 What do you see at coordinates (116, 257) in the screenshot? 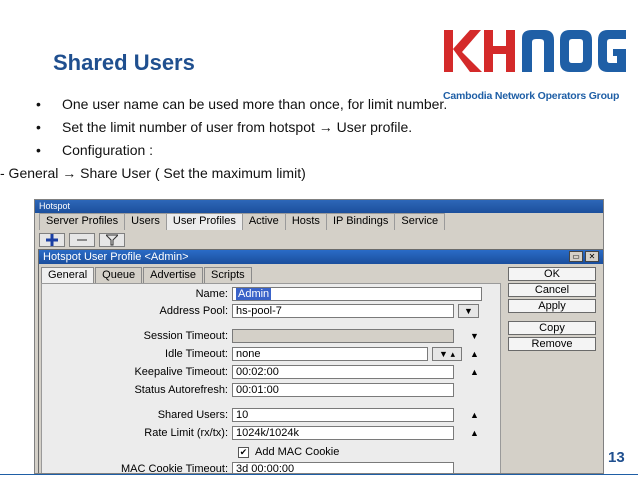
I see `dialog-title: Hotspot User Profile <Admin>` at bounding box center [116, 257].